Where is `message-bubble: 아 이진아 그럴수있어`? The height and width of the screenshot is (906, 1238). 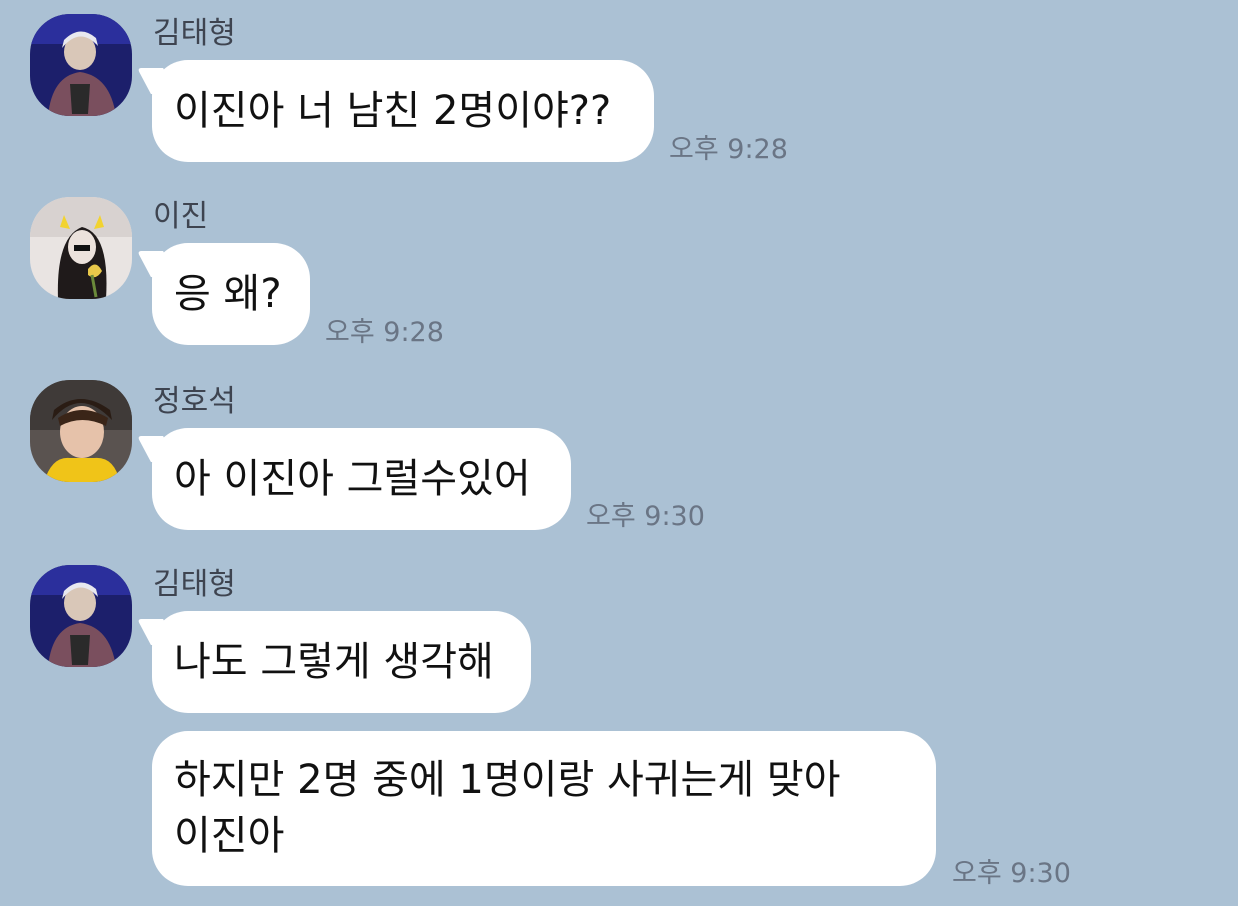 message-bubble: 아 이진아 그럴수있어 is located at coordinates (361, 479).